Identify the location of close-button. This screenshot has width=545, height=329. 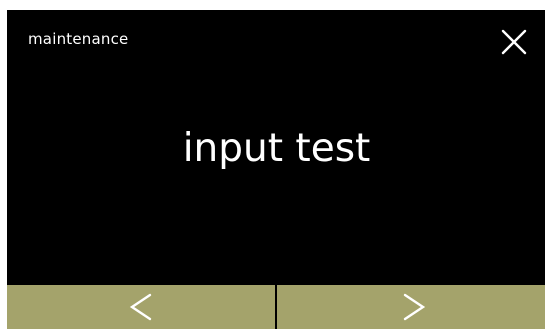
(514, 42).